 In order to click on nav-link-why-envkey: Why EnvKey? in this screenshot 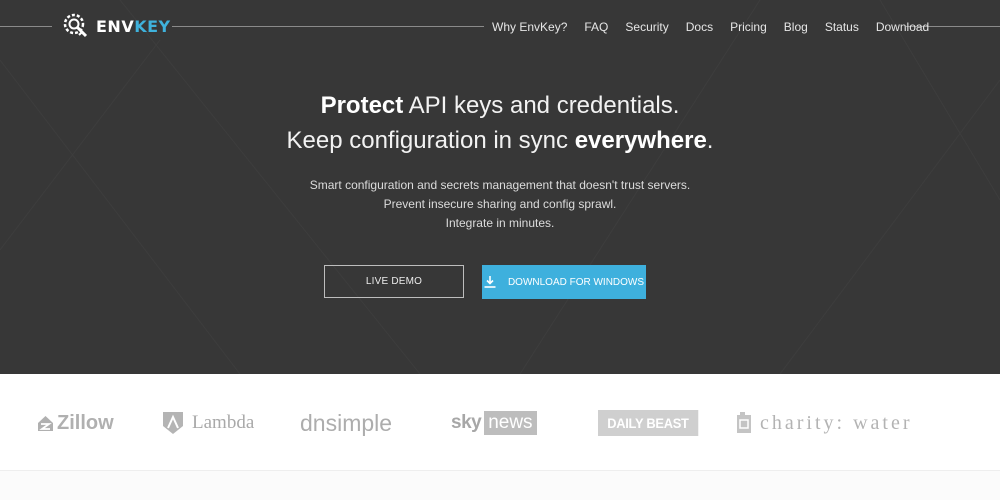, I will do `click(529, 27)`.